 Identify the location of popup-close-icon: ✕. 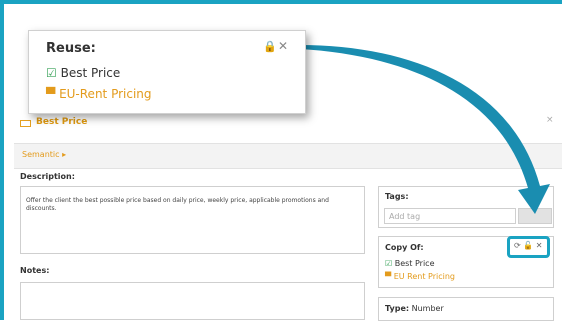
(283, 46).